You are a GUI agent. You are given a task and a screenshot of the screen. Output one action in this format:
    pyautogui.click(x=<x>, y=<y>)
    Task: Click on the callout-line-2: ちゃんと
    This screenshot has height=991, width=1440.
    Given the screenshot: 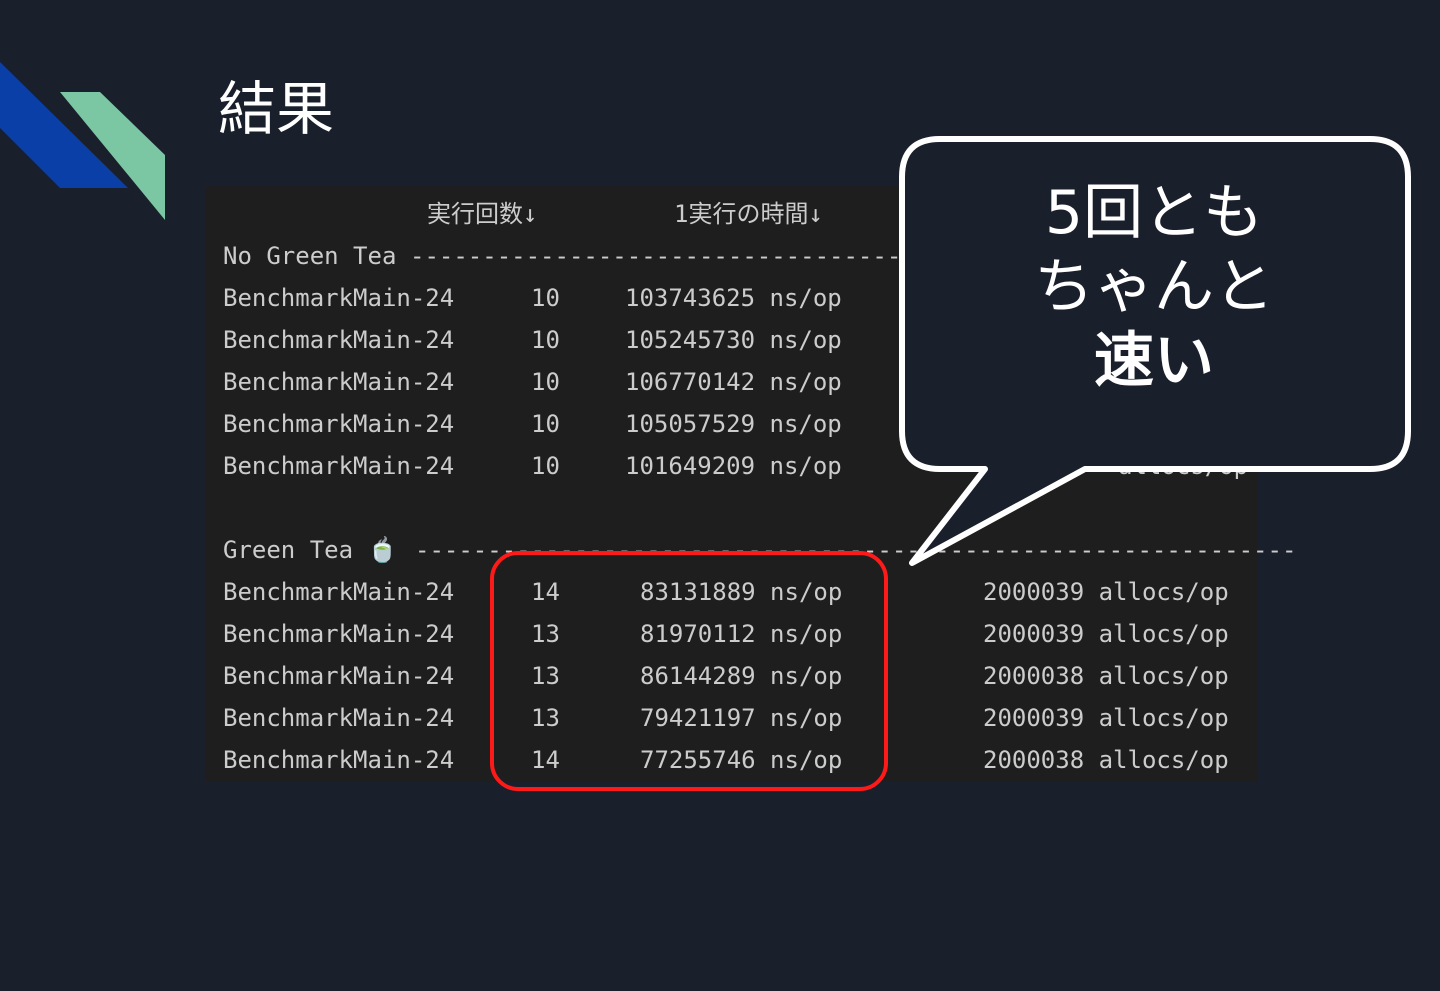 What is the action you would take?
    pyautogui.click(x=1154, y=287)
    